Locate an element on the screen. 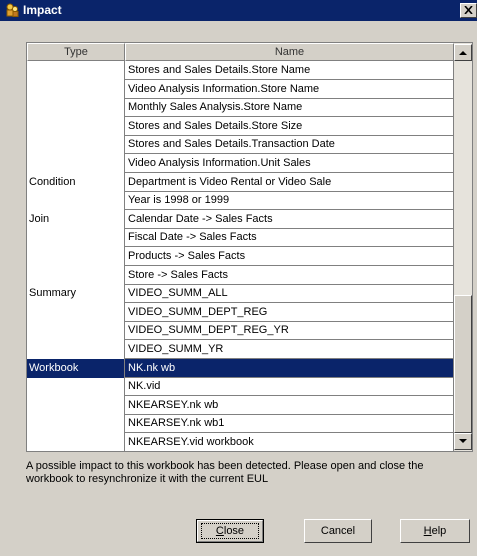 The width and height of the screenshot is (477, 556). row-name-cell: Products -> Sales Facts is located at coordinates (289, 256).